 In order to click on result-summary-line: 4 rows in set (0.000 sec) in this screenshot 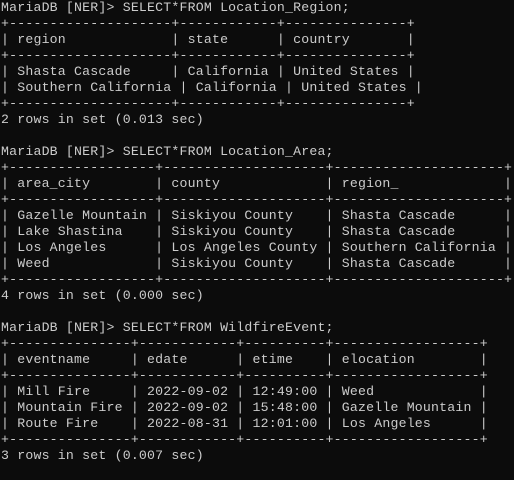, I will do `click(102, 295)`.